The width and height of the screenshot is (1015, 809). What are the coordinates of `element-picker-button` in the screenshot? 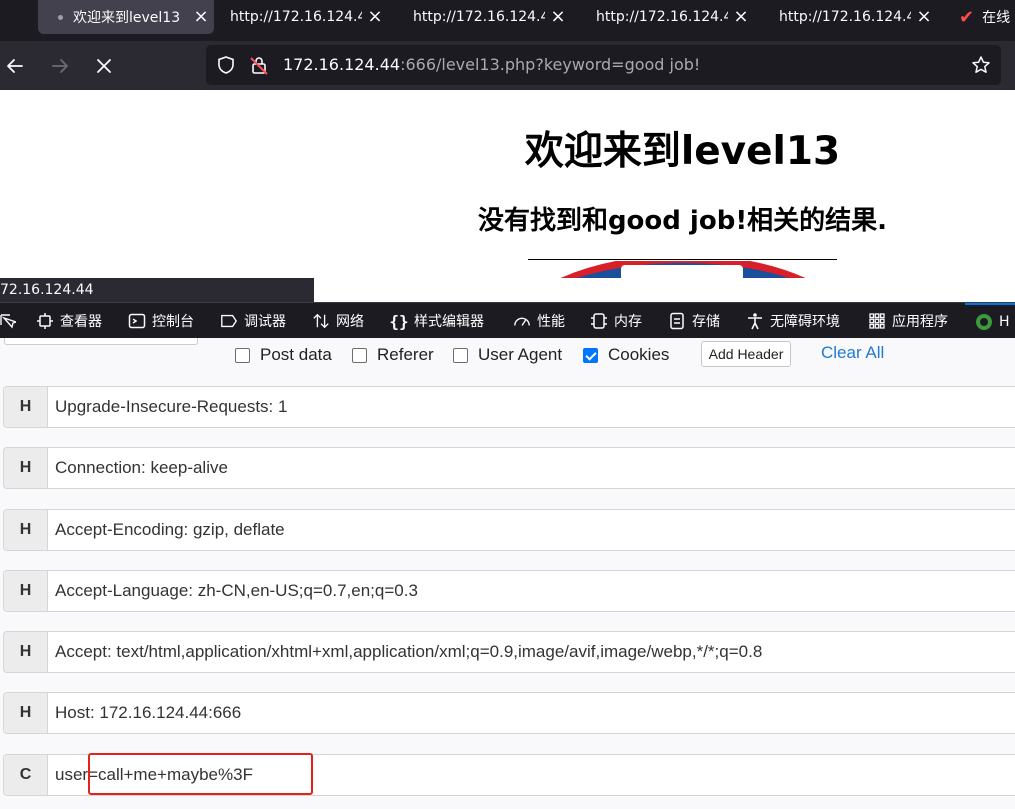 It's located at (8, 321).